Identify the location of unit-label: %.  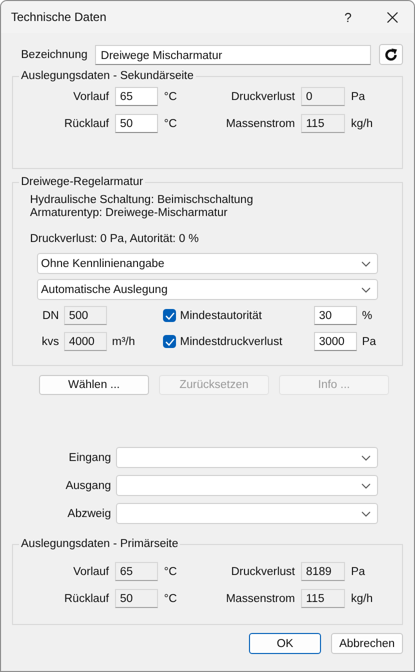
(368, 316).